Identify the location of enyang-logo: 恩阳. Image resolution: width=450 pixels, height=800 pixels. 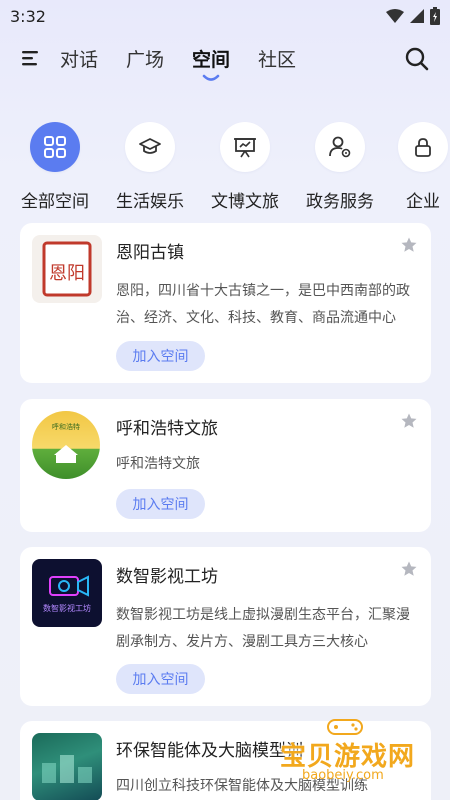
(67, 269).